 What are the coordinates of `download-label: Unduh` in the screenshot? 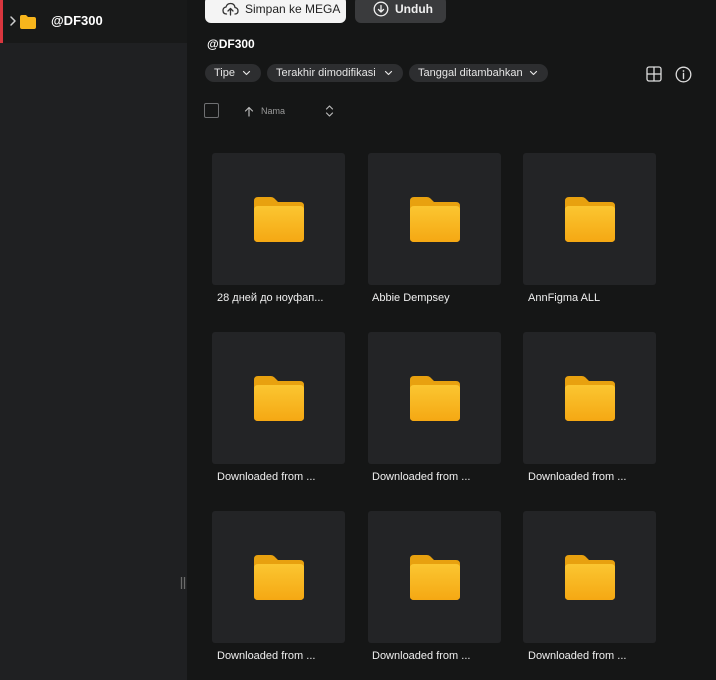 It's located at (414, 9).